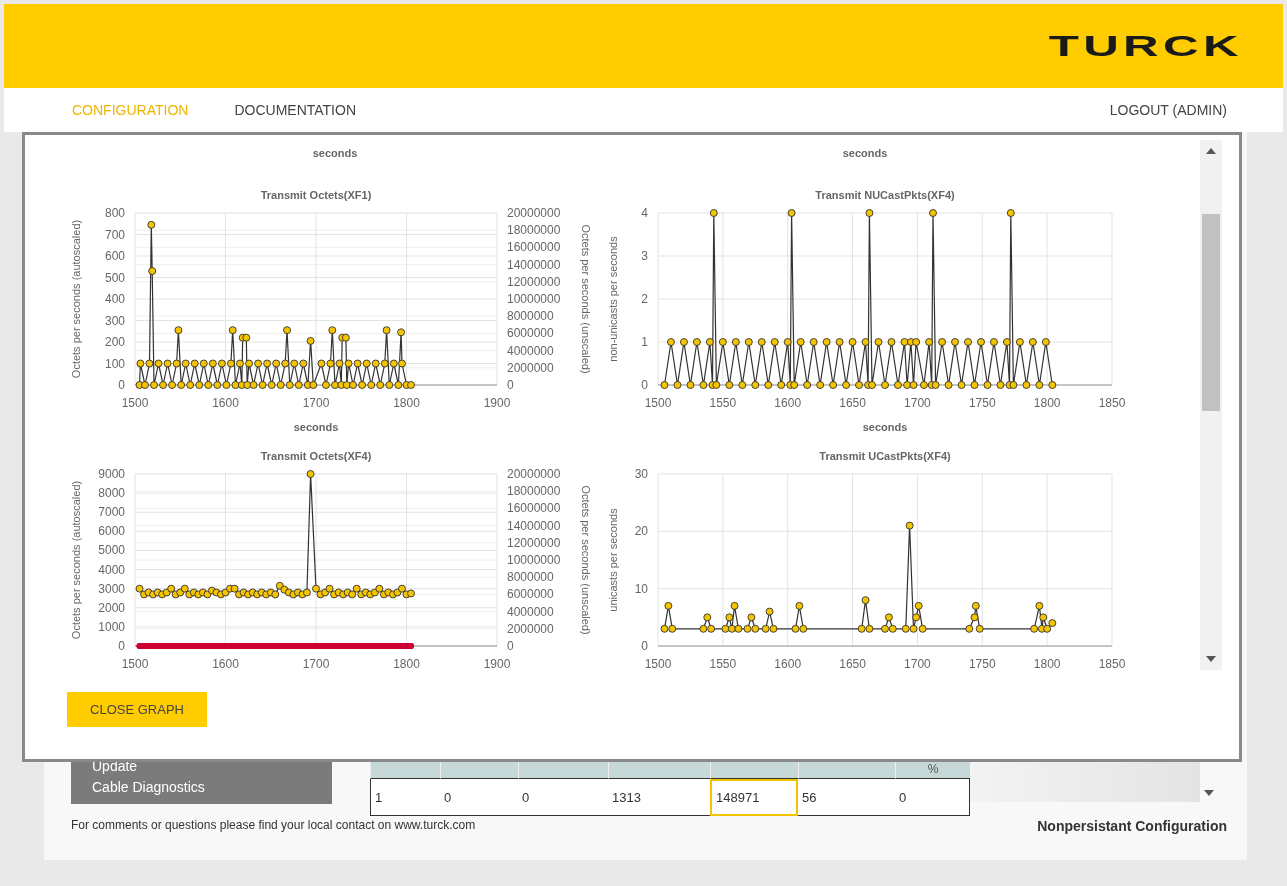 The width and height of the screenshot is (1287, 886). I want to click on axis-tick-label: 1000, so click(111, 626).